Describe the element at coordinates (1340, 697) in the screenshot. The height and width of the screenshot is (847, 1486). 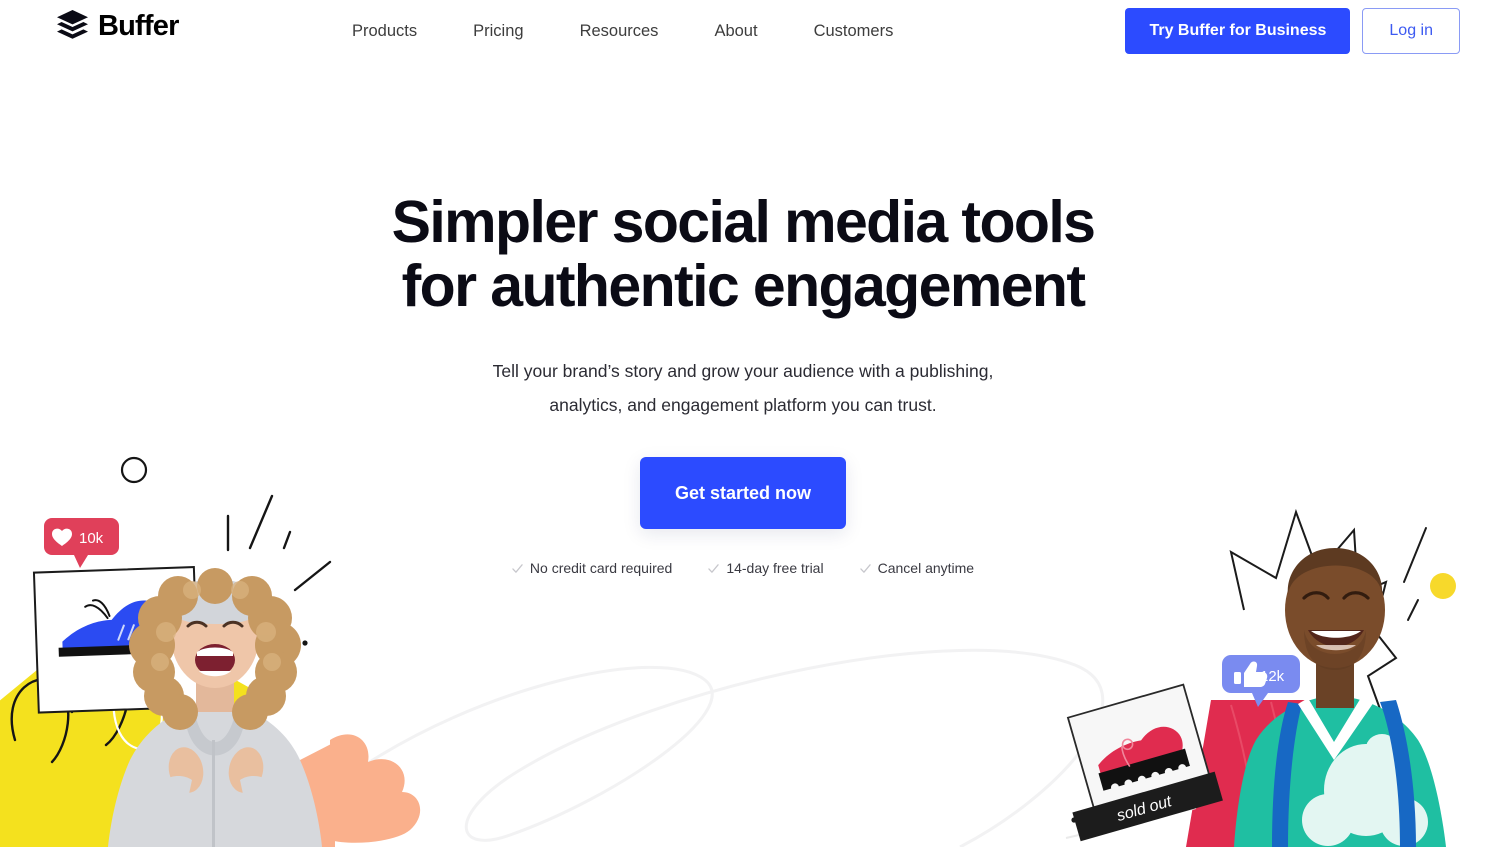
I see `man-photo-figure` at that location.